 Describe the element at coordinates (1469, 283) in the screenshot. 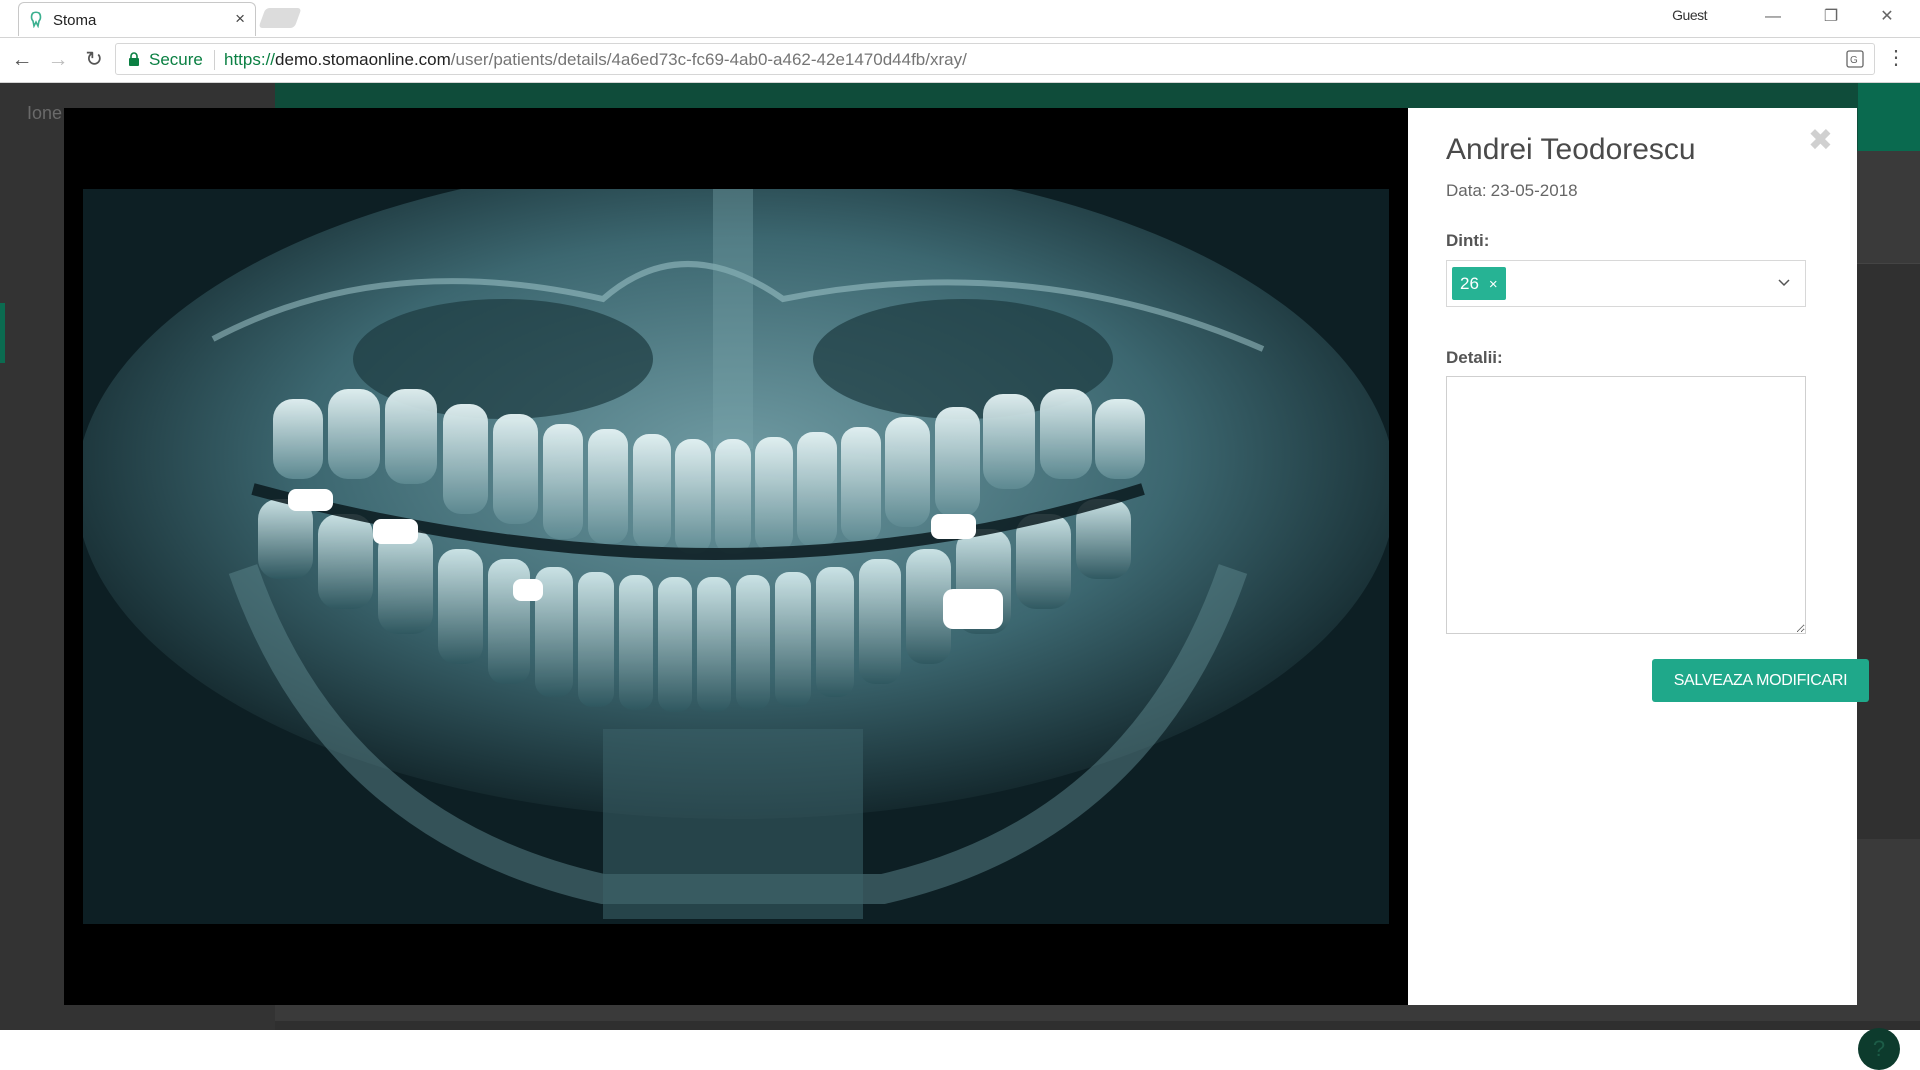

I see `tooth-tag-label: 26` at that location.